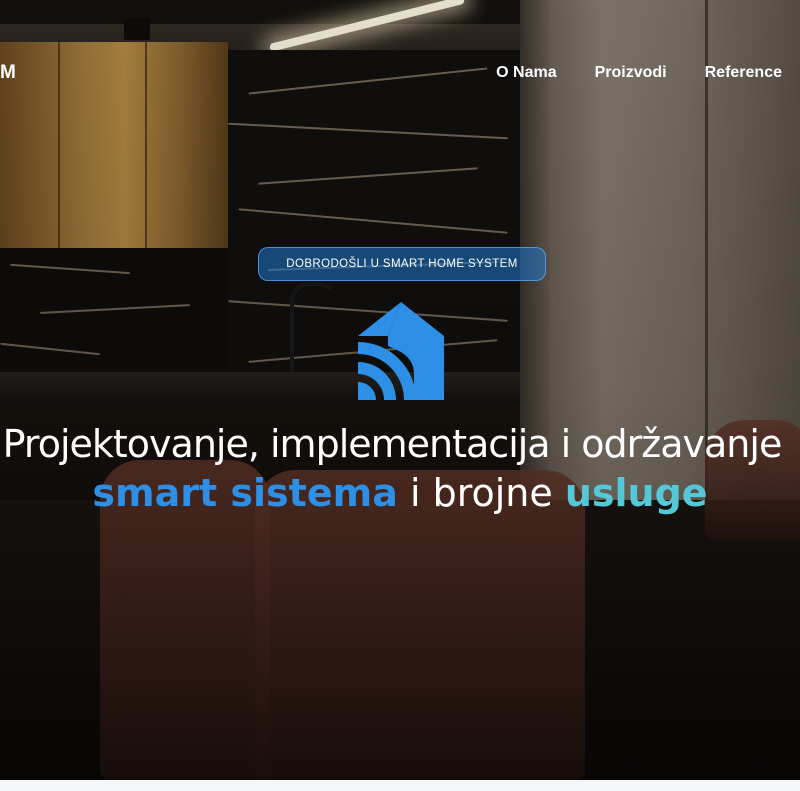  I want to click on headline-highlight-smart: smart sistema, so click(245, 493).